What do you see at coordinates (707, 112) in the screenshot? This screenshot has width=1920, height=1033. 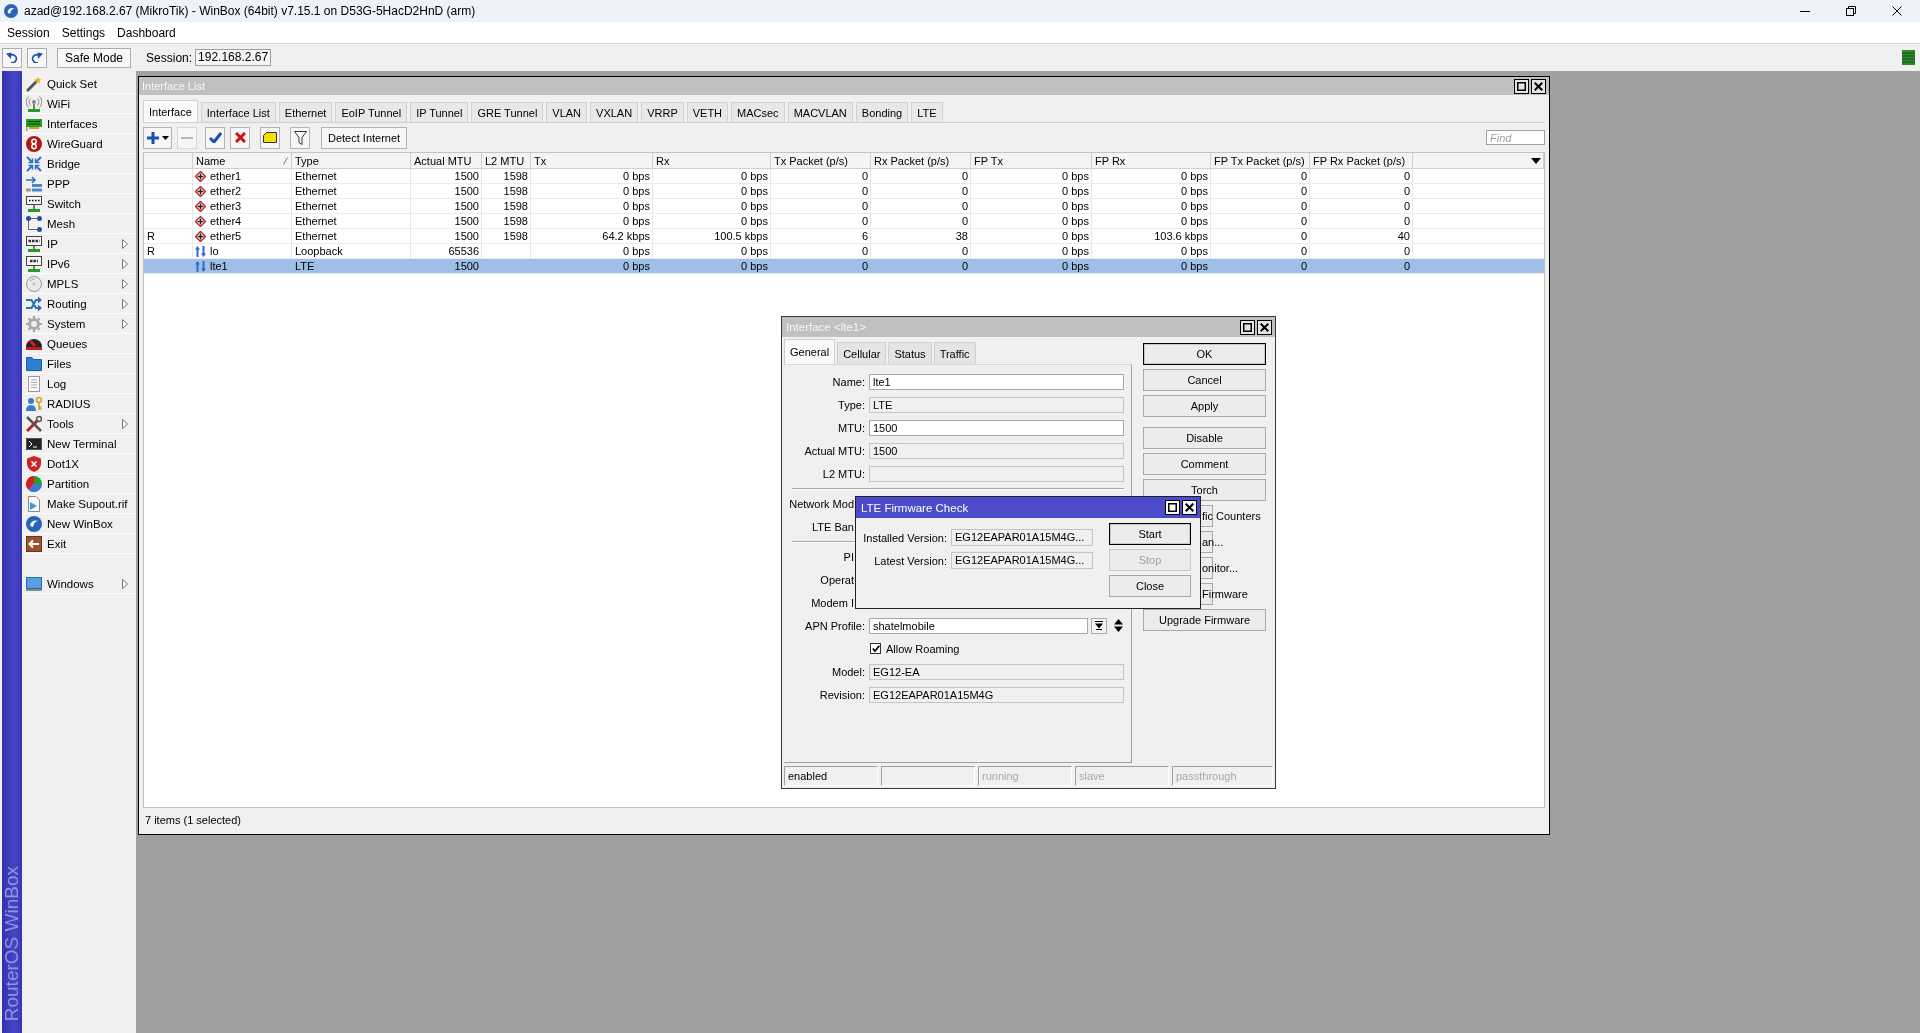 I see `tab: VETH` at bounding box center [707, 112].